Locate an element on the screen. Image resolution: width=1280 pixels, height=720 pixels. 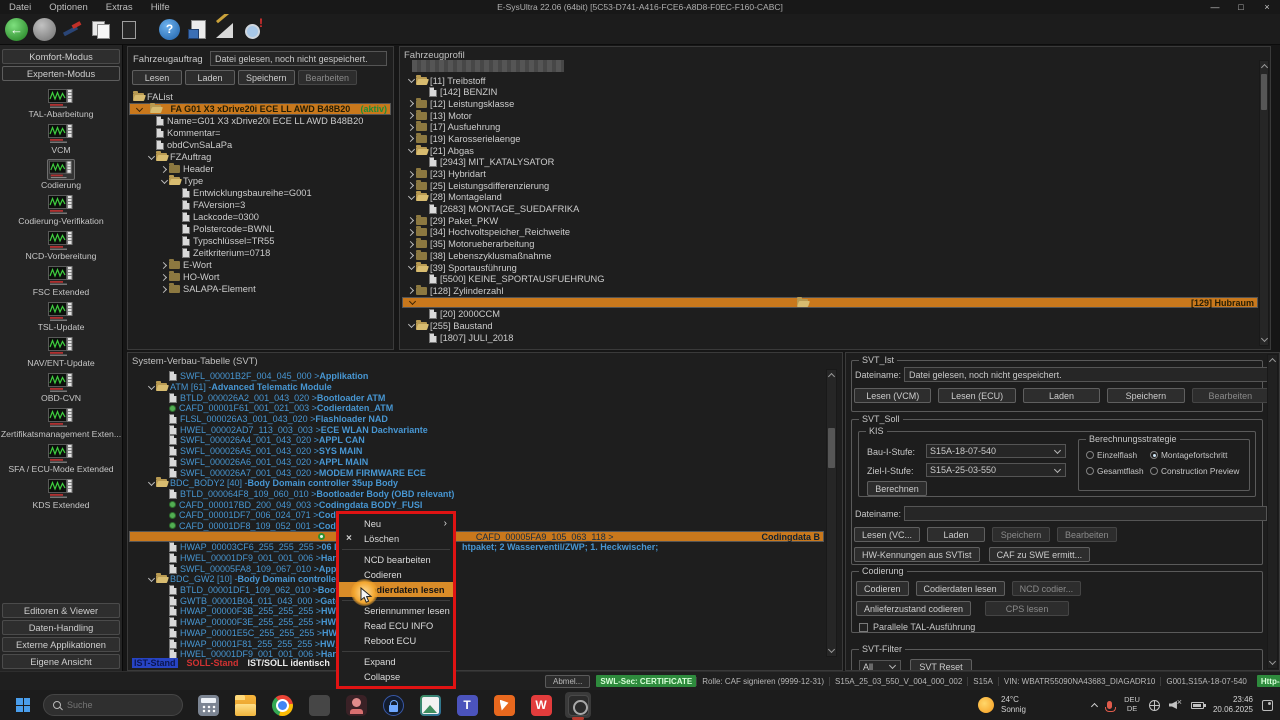
fa-status-input is located at coordinates (298, 58).